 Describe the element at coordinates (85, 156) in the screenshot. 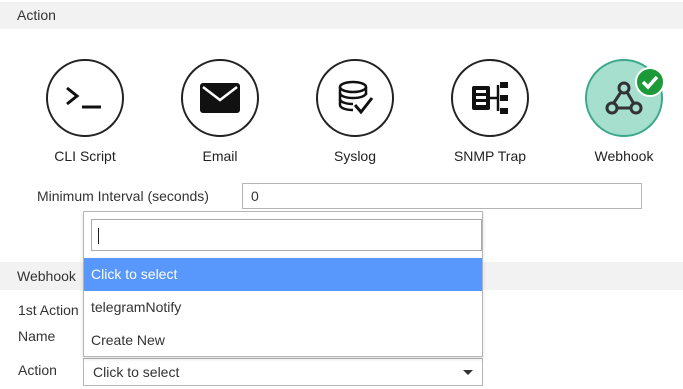

I see `cli-script-label: CLI Script` at that location.